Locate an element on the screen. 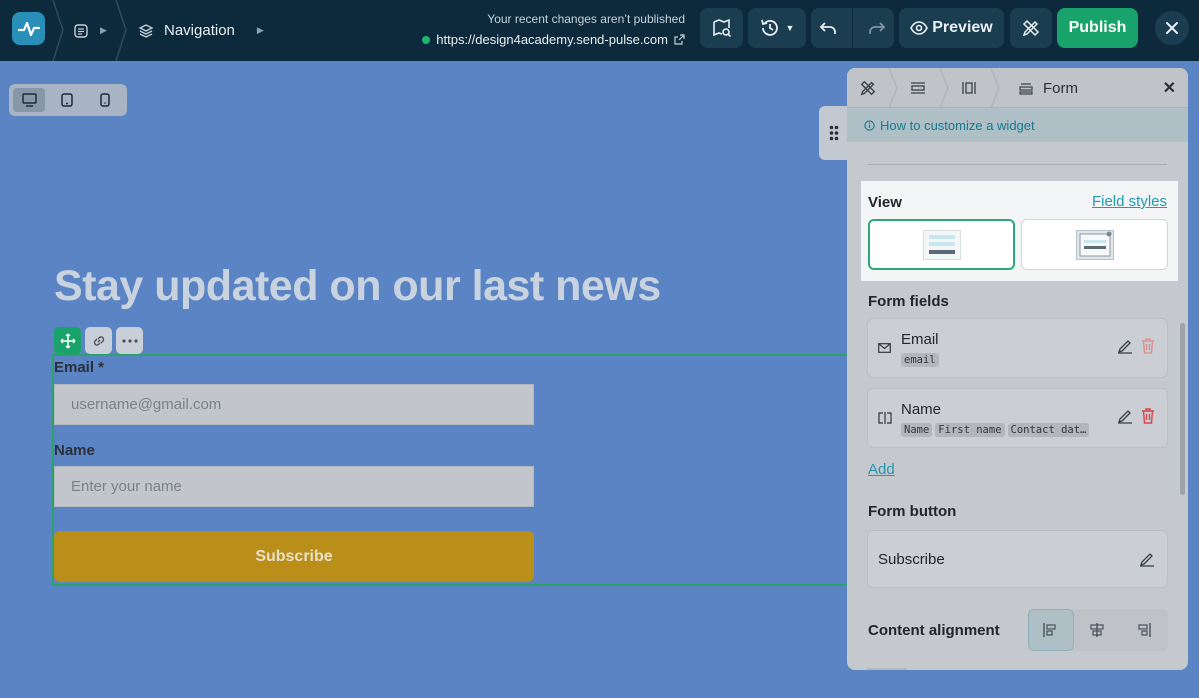 This screenshot has height=698, width=1199. panel-drag-handle is located at coordinates (834, 133).